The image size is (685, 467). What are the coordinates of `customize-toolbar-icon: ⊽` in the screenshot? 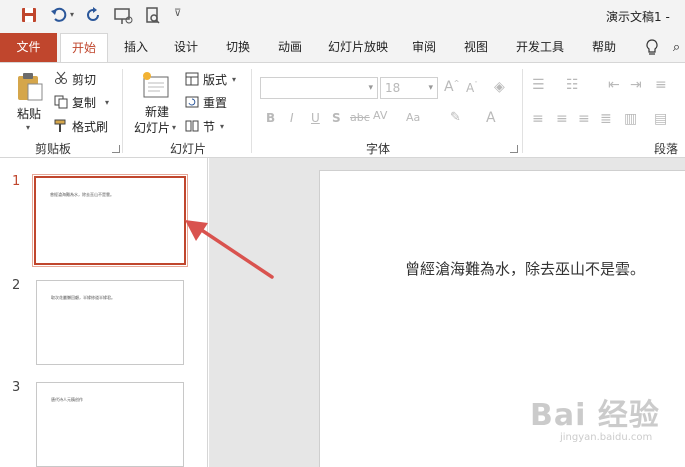 It's located at (184, 18).